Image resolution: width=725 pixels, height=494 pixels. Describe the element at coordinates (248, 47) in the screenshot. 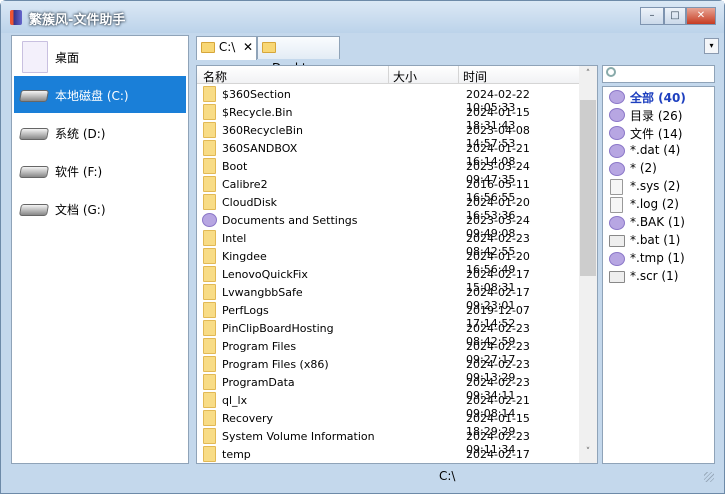

I see `tab-close-icon: ✕` at that location.